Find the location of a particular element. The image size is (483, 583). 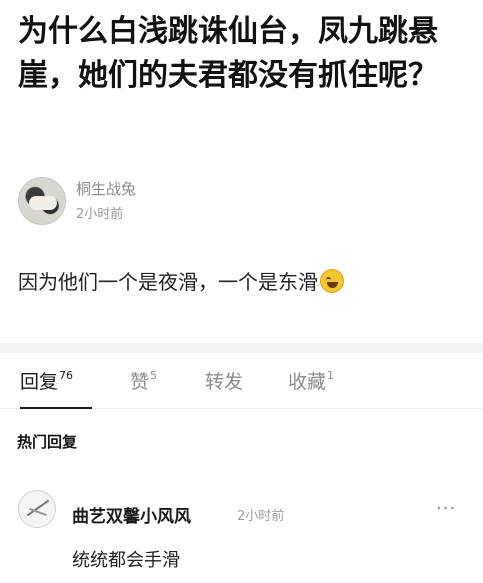

tab-favorites-count: 1 is located at coordinates (331, 375).